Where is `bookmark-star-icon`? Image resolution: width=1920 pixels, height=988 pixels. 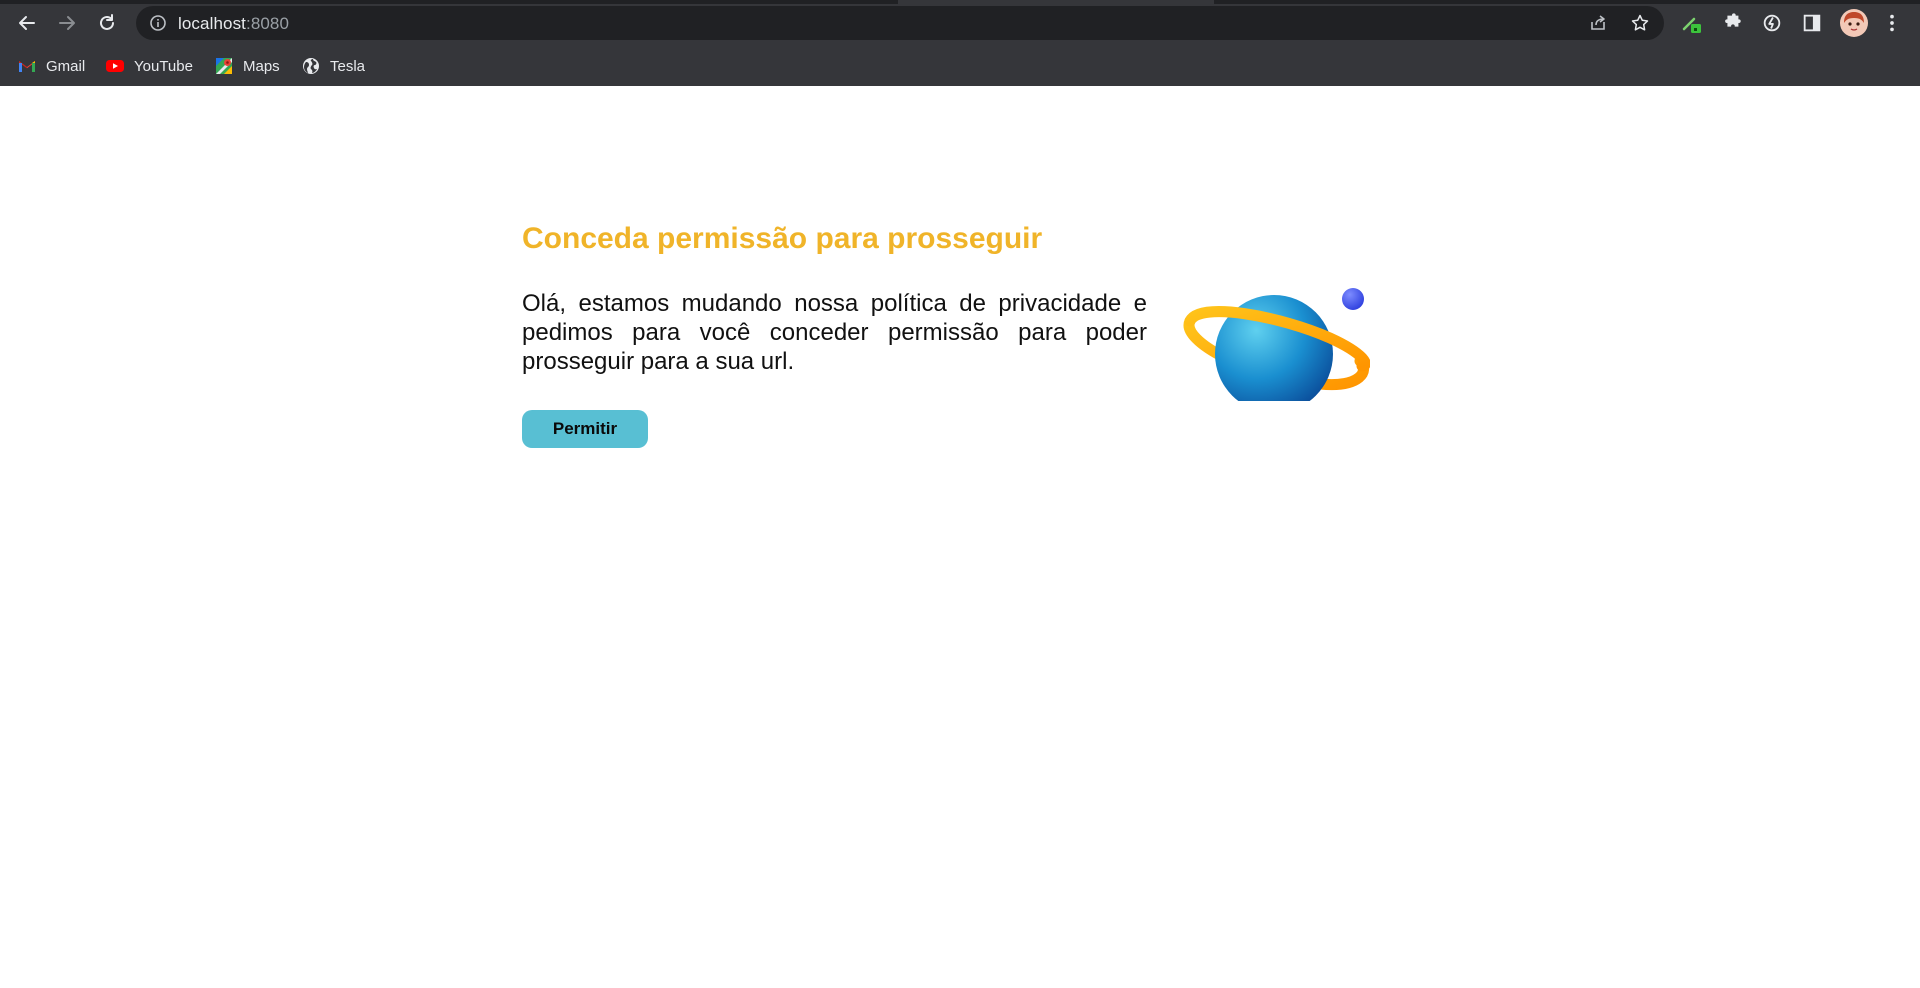 bookmark-star-icon is located at coordinates (1640, 23).